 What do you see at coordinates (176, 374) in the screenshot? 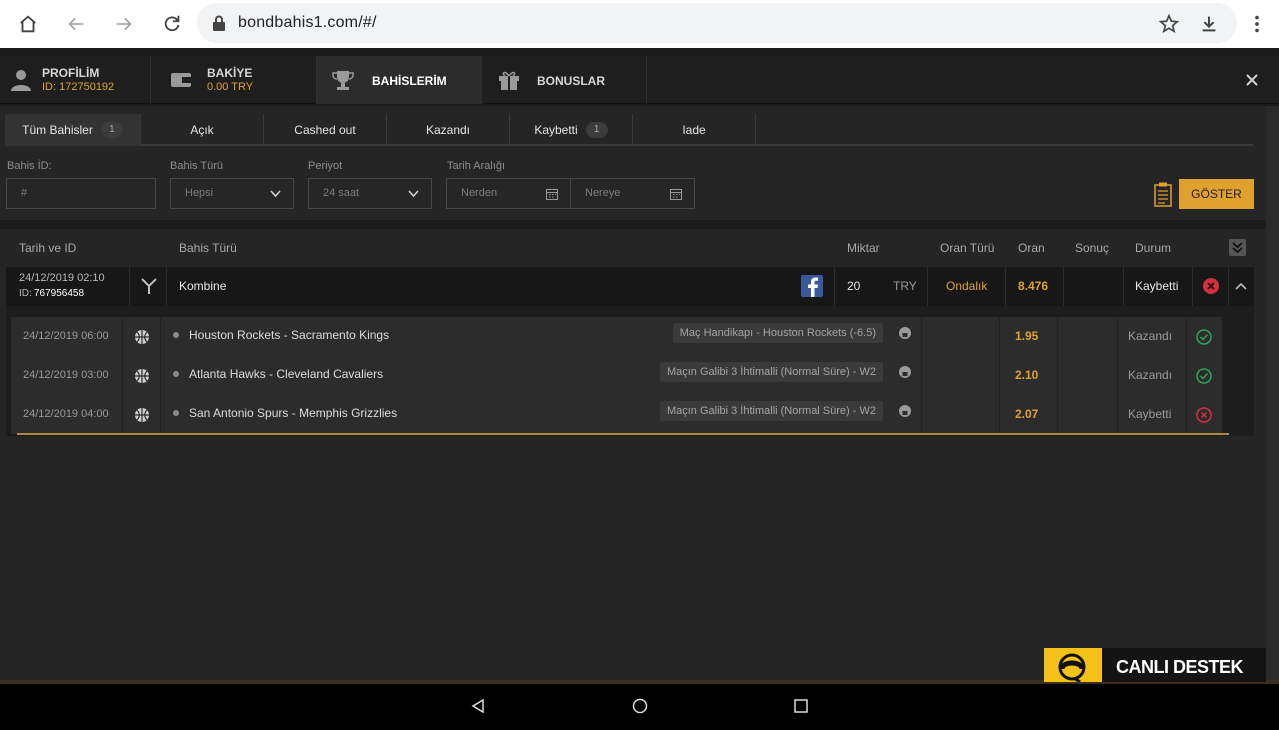
I see `bullet-icon` at bounding box center [176, 374].